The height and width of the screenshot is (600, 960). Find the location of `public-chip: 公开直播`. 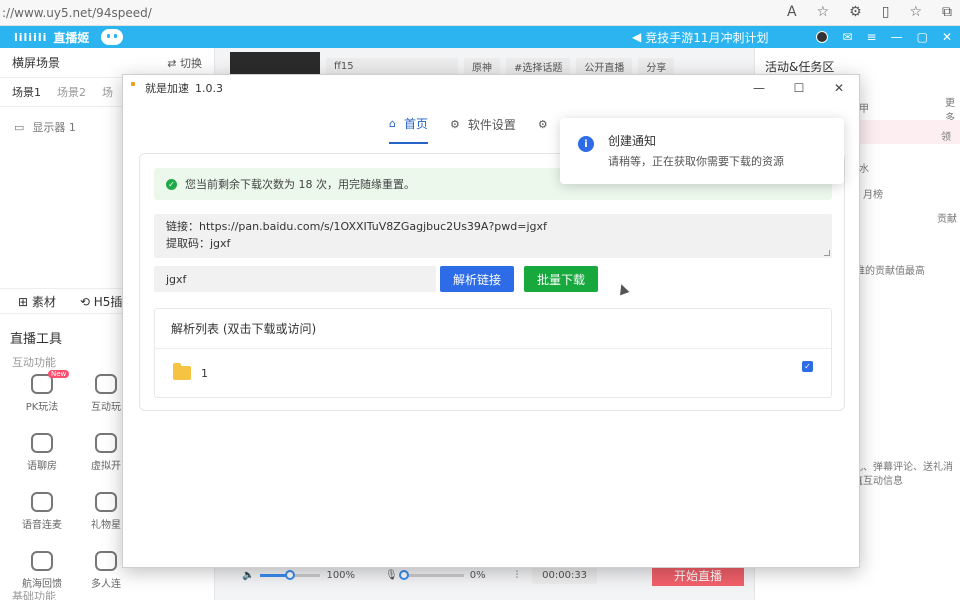

public-chip: 公开直播 is located at coordinates (604, 66).